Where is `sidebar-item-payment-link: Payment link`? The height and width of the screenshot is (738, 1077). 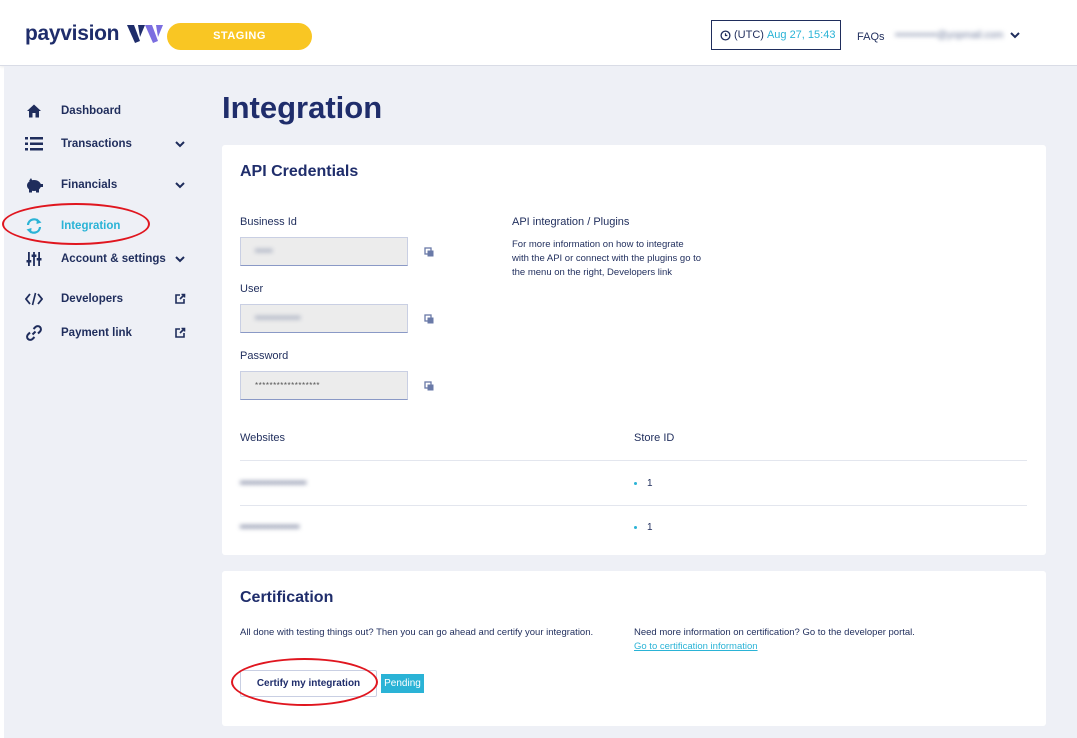 sidebar-item-payment-link: Payment link is located at coordinates (100, 333).